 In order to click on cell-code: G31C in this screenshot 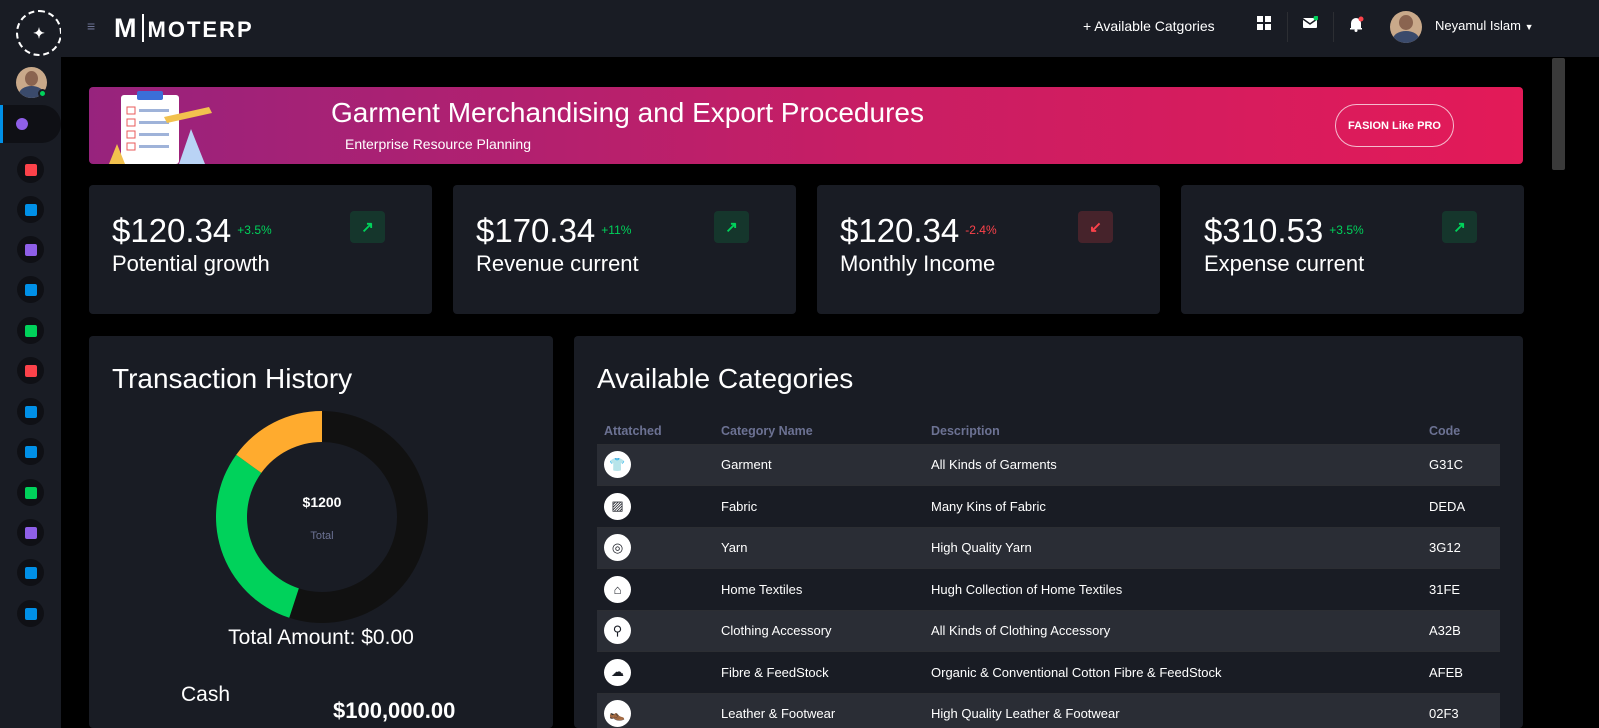, I will do `click(1461, 465)`.